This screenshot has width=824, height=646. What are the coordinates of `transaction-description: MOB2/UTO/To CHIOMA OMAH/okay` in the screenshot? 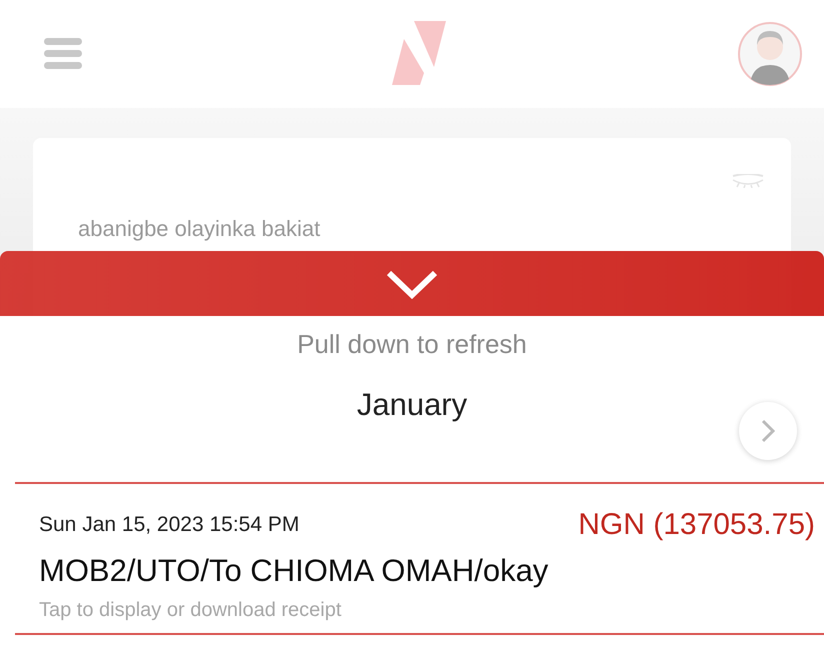 It's located at (294, 571).